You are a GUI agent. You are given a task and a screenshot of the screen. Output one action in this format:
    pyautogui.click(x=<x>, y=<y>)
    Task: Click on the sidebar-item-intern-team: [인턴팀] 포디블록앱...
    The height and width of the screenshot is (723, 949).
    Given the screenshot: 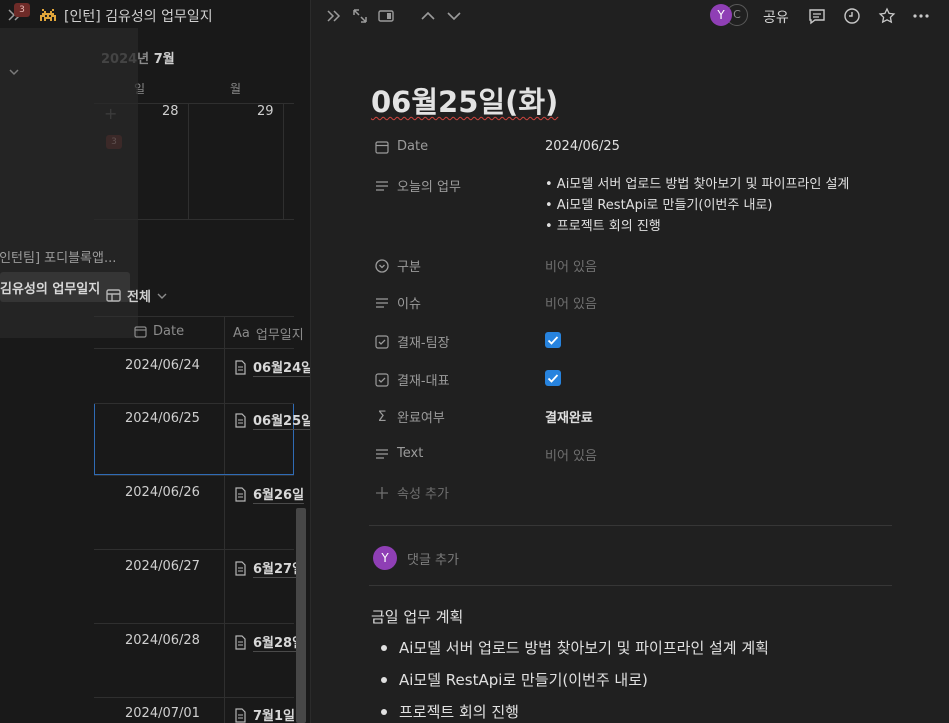 What is the action you would take?
    pyautogui.click(x=58, y=256)
    